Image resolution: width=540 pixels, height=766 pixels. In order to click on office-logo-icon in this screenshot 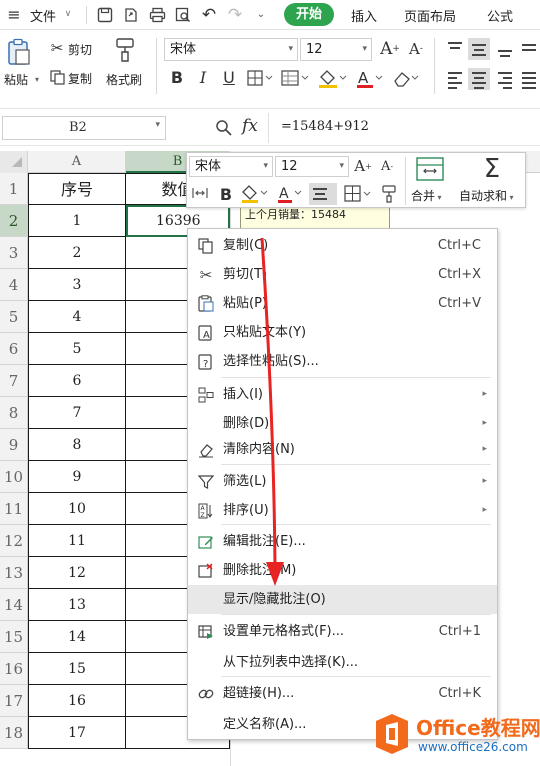, I will do `click(392, 734)`.